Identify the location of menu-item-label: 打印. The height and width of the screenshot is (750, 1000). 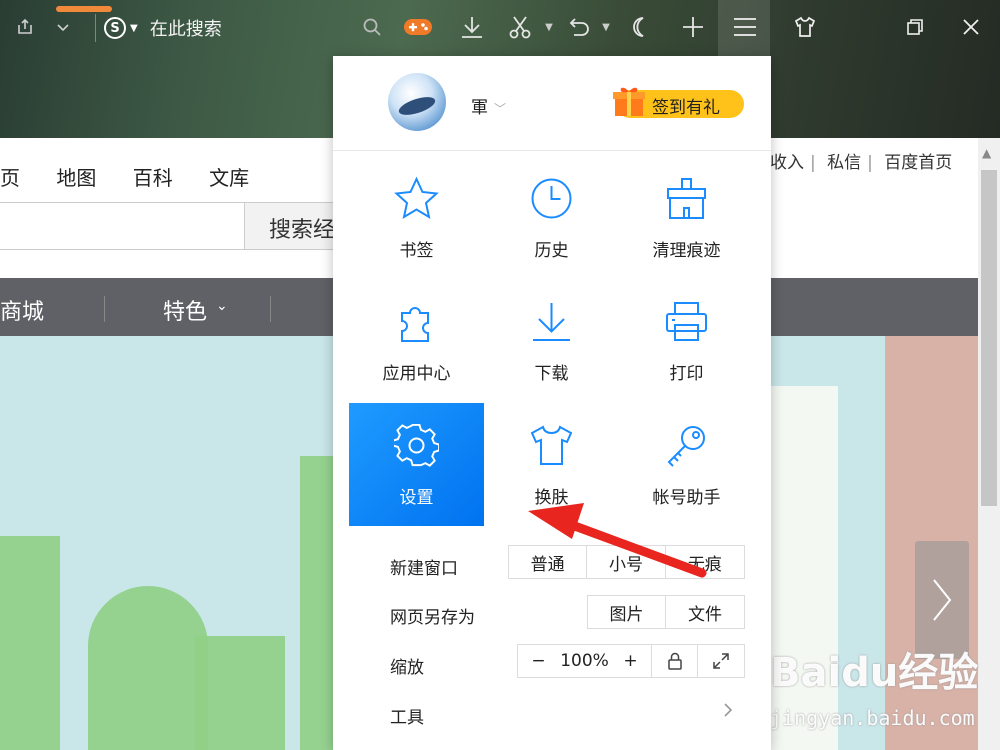
(686, 374).